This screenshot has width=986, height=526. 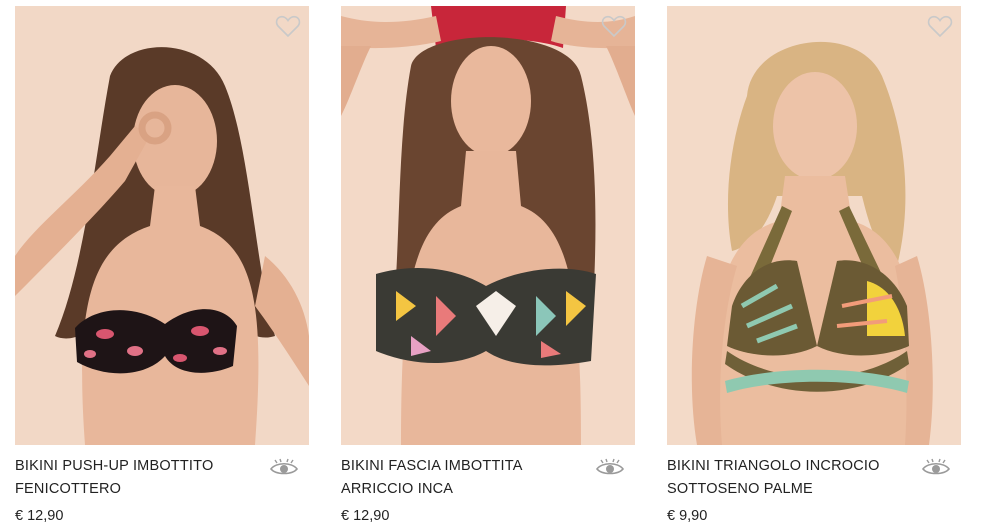 What do you see at coordinates (68, 489) in the screenshot?
I see `product-name-line2: FENICOTTERO` at bounding box center [68, 489].